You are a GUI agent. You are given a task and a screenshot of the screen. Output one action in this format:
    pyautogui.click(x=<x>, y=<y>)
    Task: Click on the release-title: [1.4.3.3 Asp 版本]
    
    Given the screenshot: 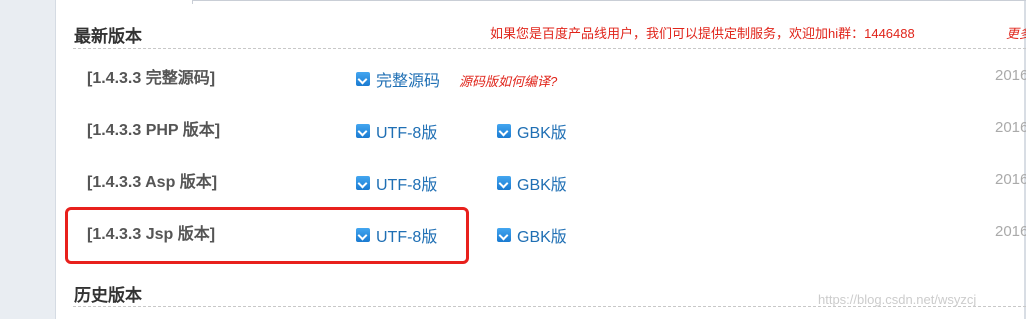 What is the action you would take?
    pyautogui.click(x=152, y=182)
    